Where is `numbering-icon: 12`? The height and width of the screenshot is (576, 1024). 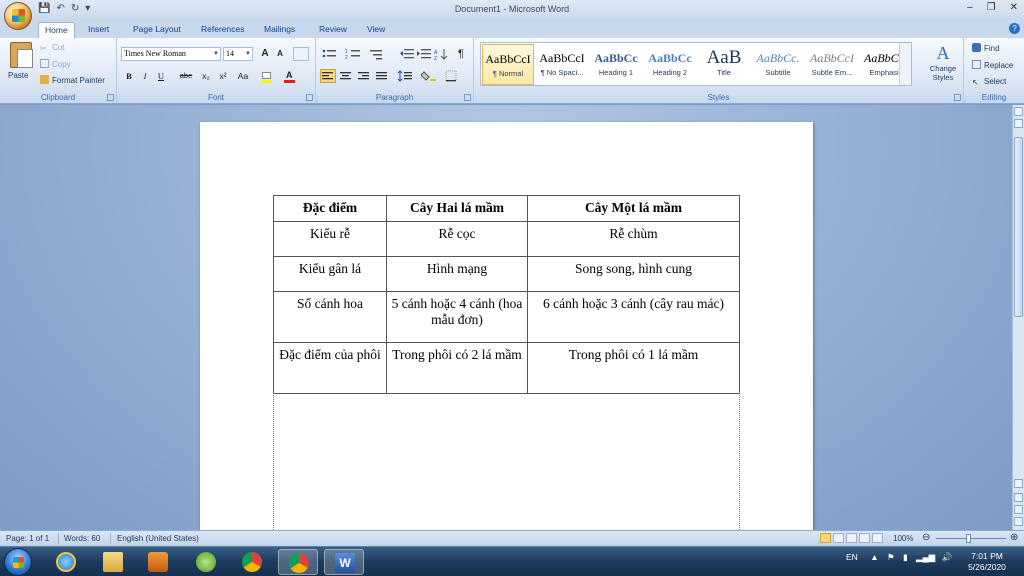 numbering-icon: 12 is located at coordinates (352, 54).